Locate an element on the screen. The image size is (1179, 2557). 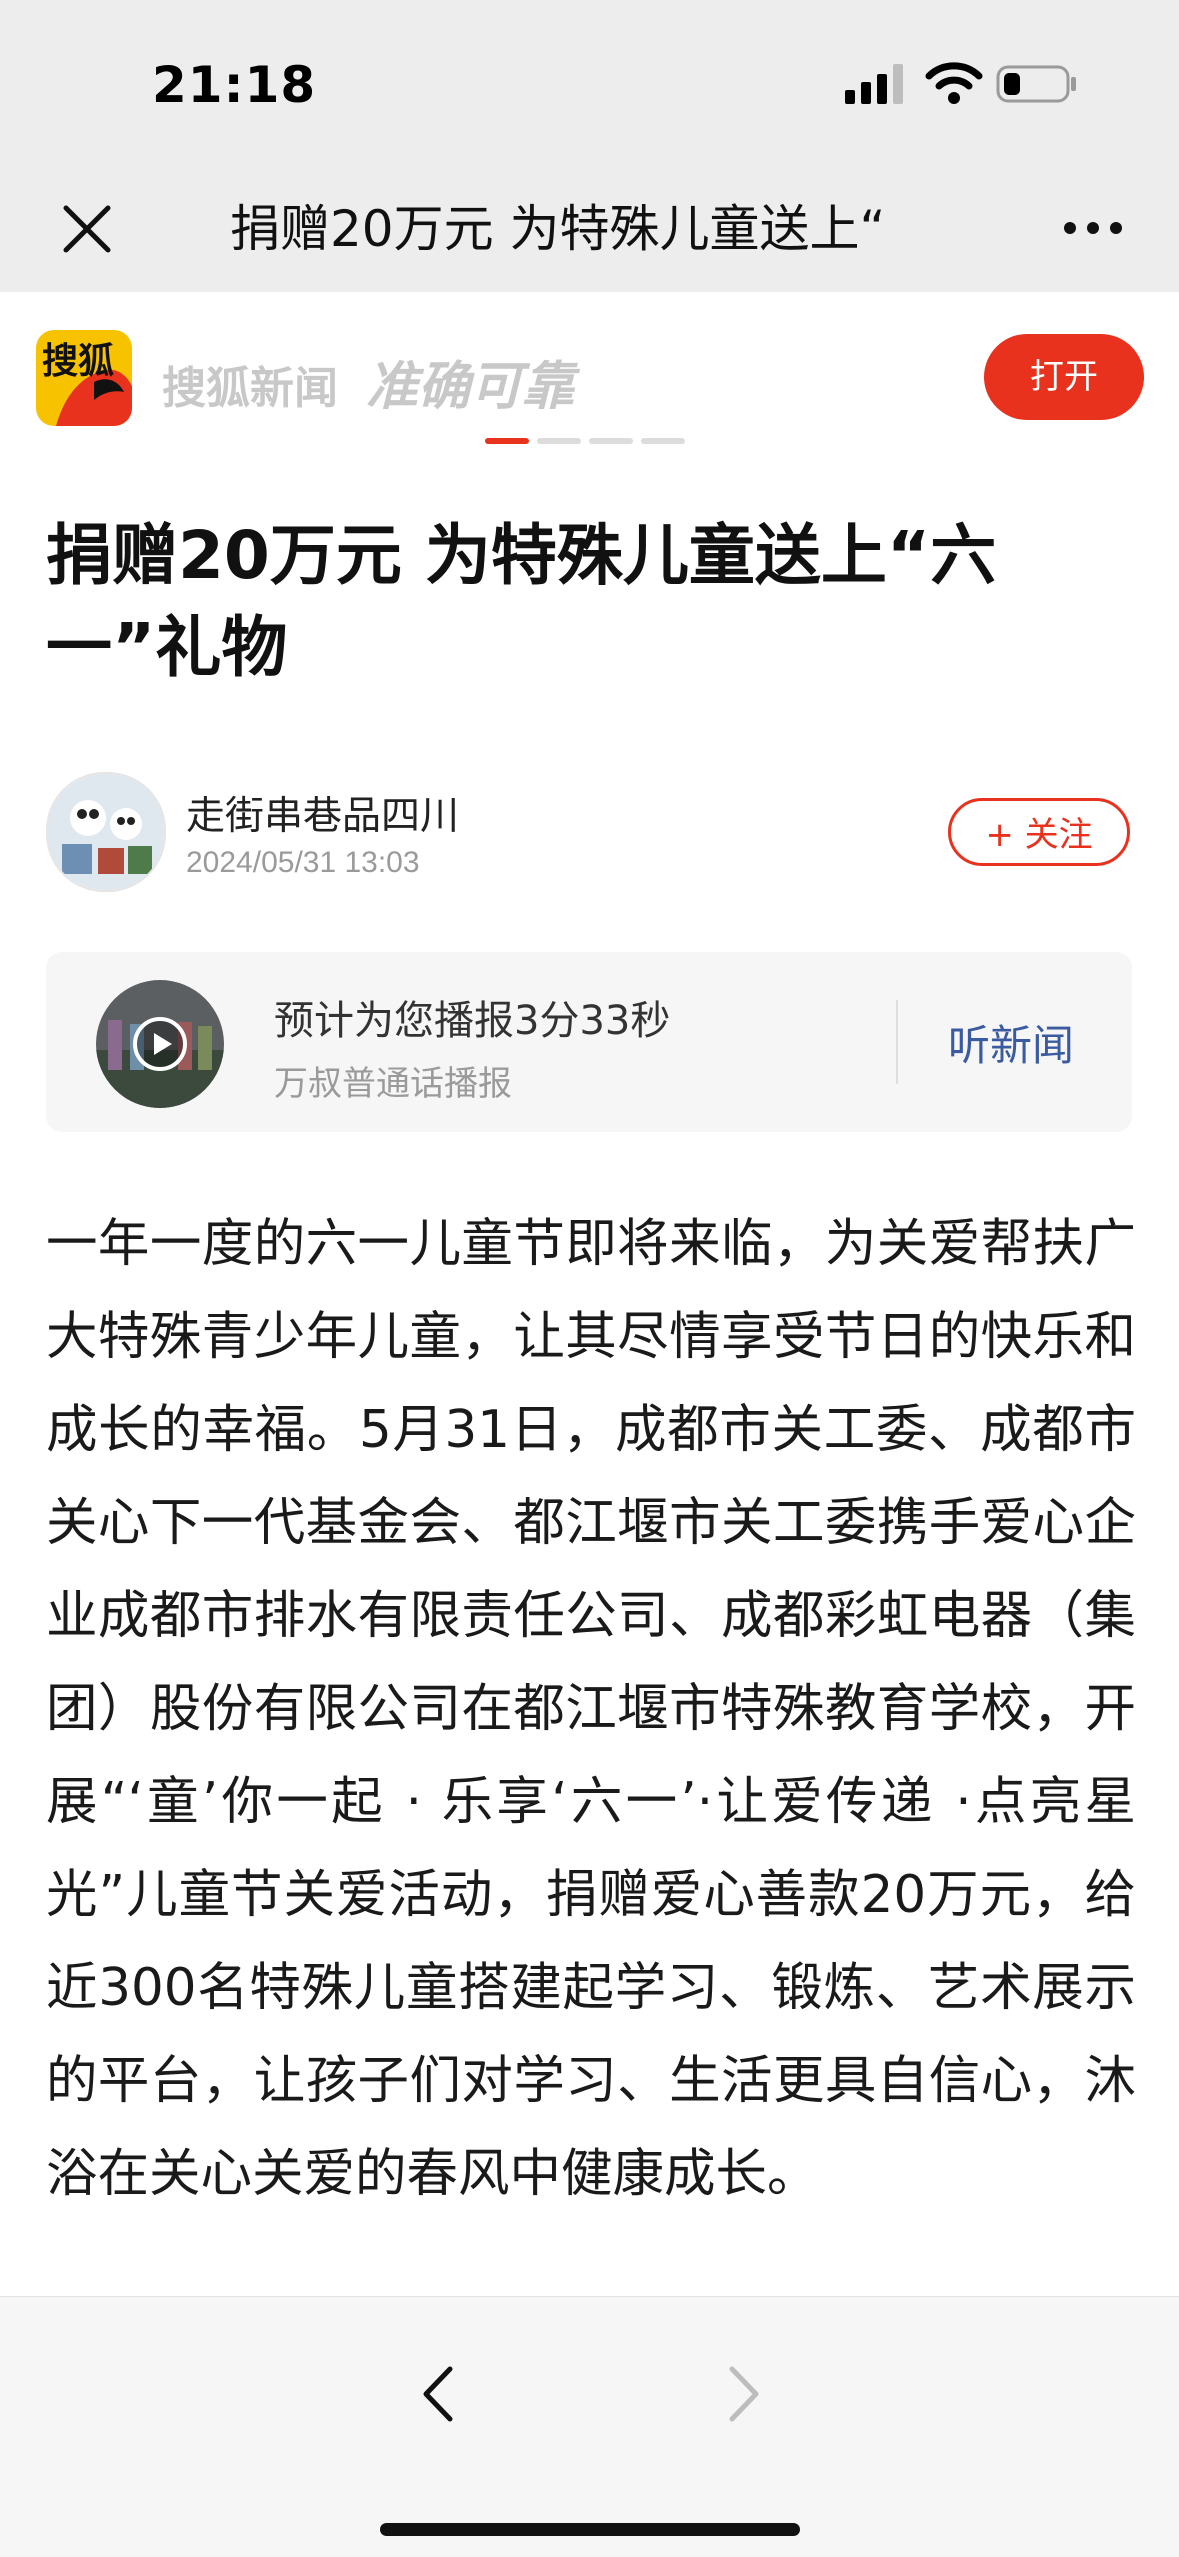
battery-icon is located at coordinates (1036, 84).